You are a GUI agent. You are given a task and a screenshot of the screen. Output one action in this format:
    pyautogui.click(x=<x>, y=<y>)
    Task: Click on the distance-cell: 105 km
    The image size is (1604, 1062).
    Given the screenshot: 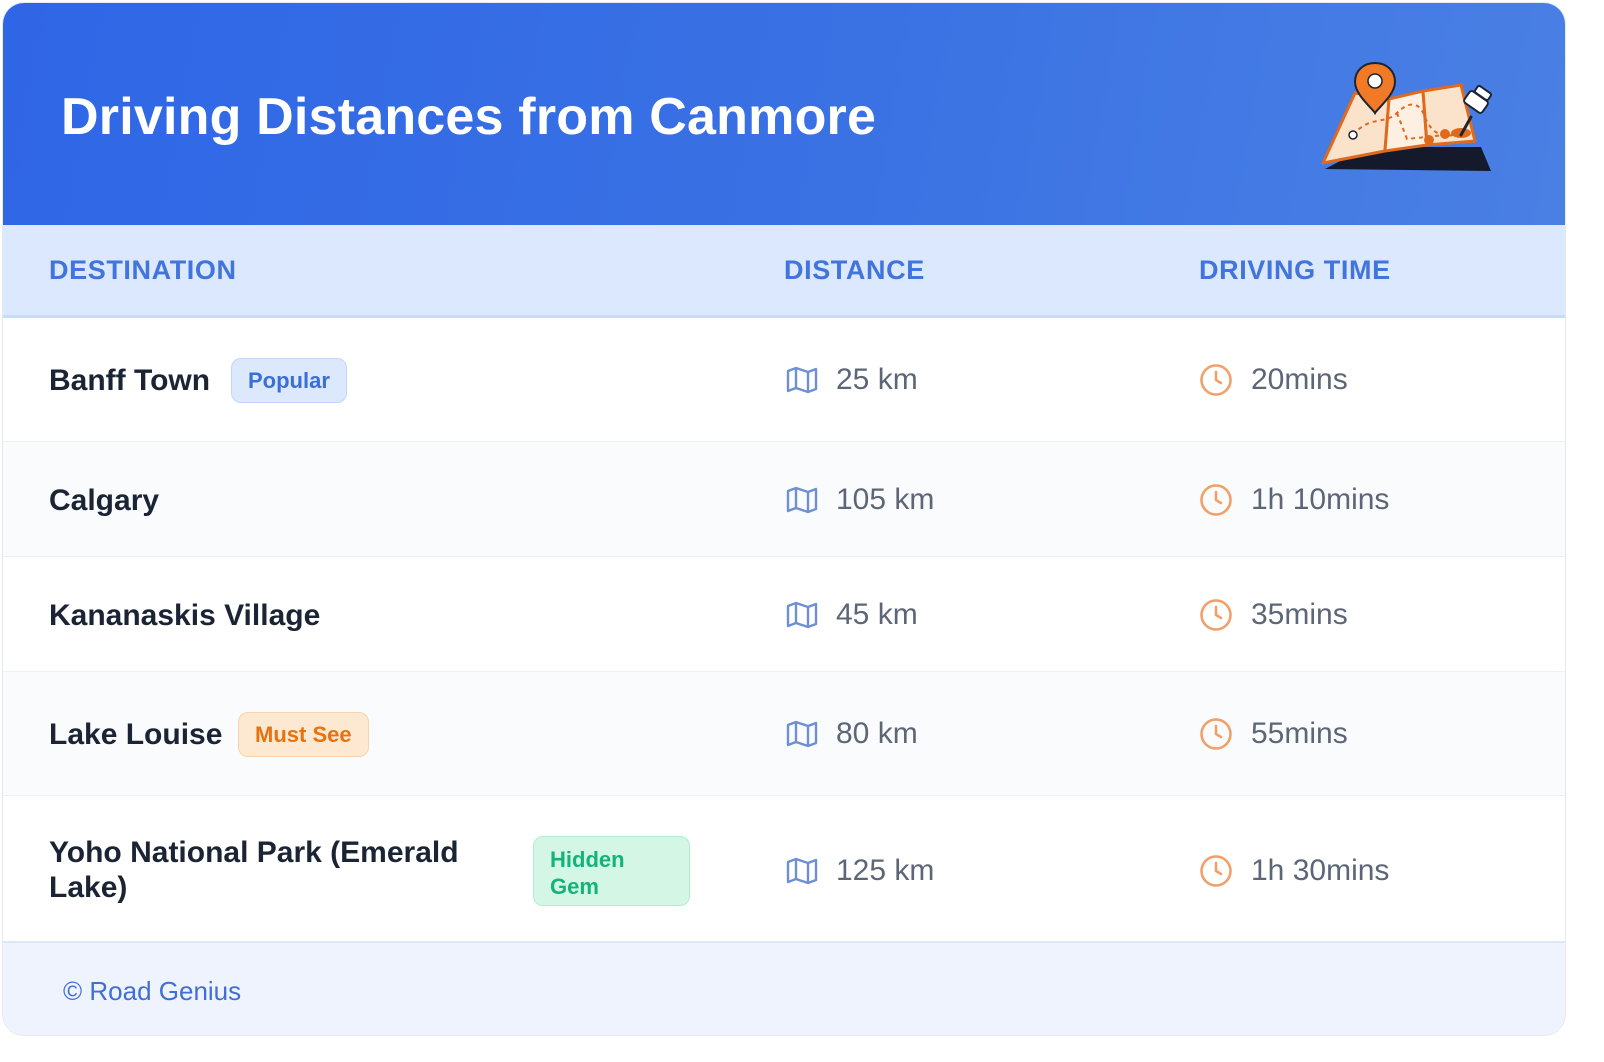 What is the action you would take?
    pyautogui.click(x=860, y=500)
    